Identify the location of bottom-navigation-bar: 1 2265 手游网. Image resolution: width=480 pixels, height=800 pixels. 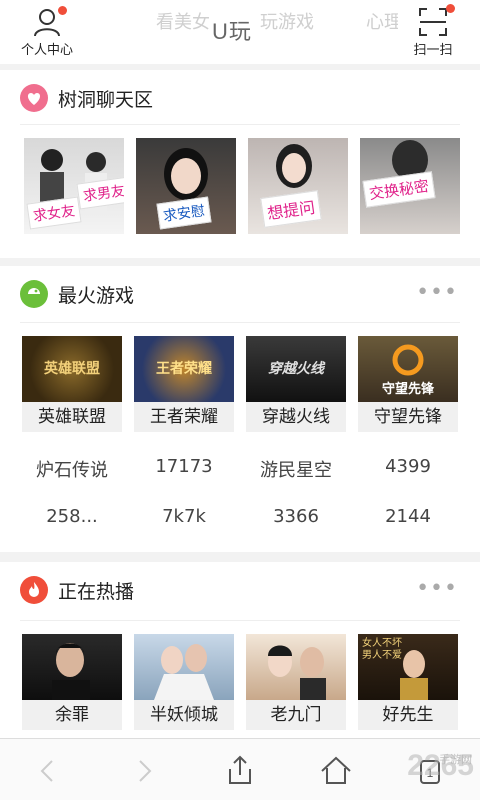
(240, 769).